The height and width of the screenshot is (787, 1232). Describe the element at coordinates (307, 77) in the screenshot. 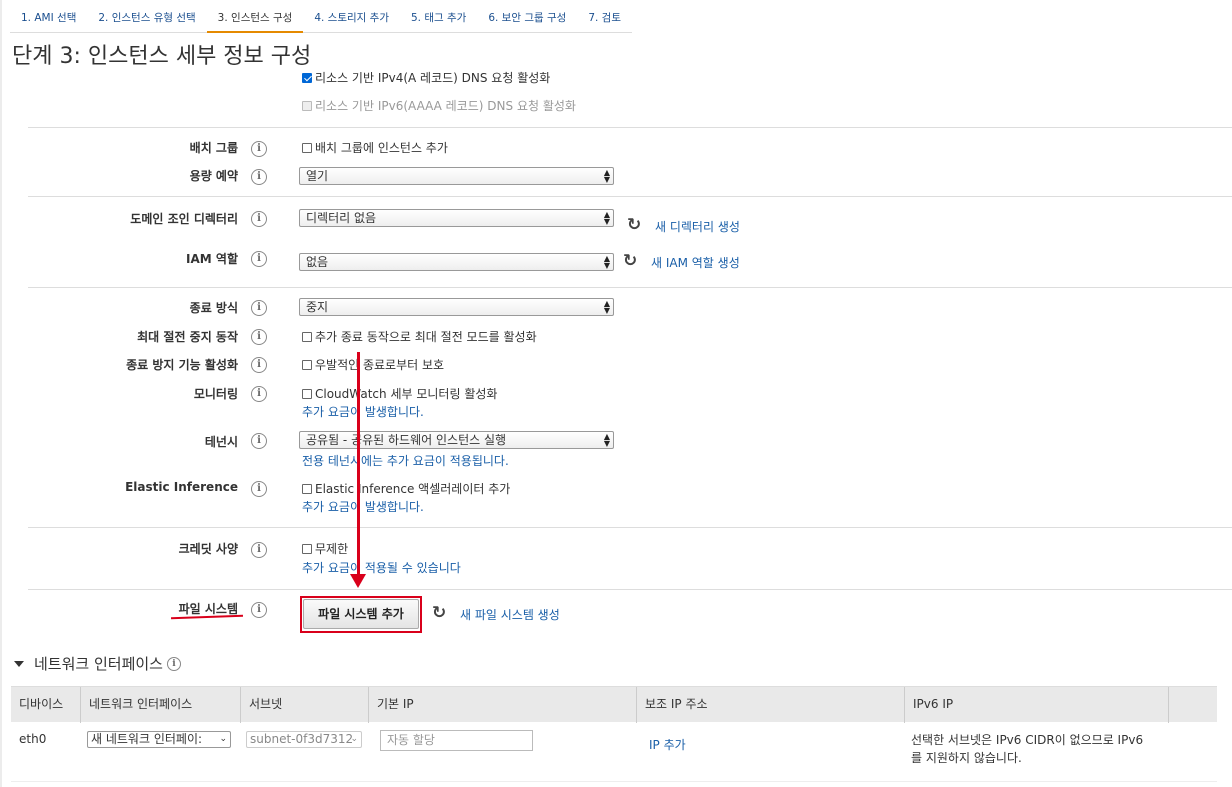

I see `dns-ipv4-checkbox` at that location.